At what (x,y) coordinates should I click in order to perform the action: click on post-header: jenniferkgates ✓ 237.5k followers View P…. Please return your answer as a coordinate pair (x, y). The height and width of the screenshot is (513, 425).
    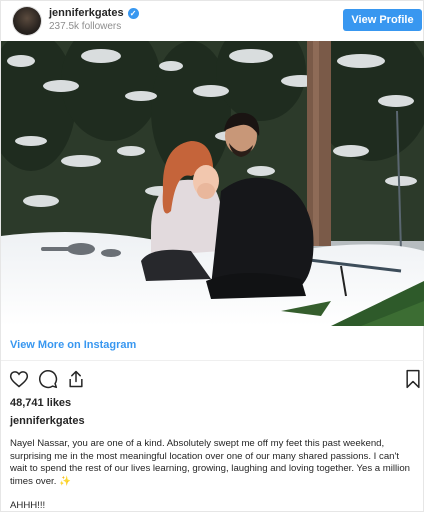
    Looking at the image, I should click on (212, 21).